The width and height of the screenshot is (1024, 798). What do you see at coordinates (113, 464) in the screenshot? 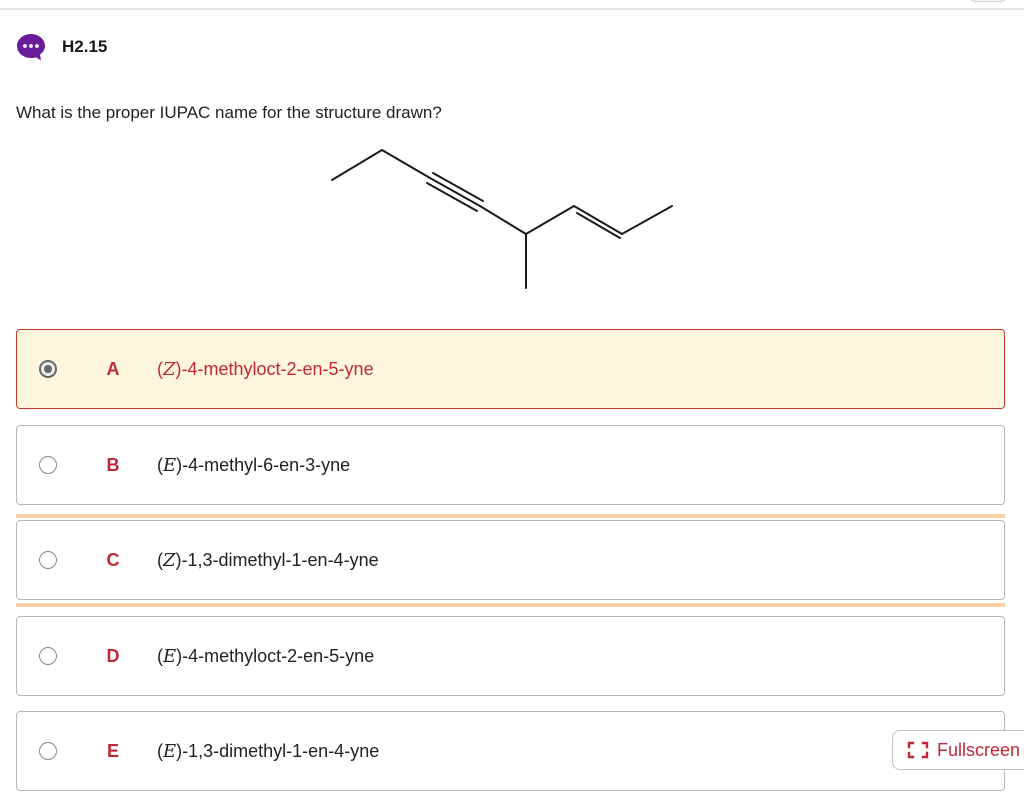
I see `choice-letter: B` at bounding box center [113, 464].